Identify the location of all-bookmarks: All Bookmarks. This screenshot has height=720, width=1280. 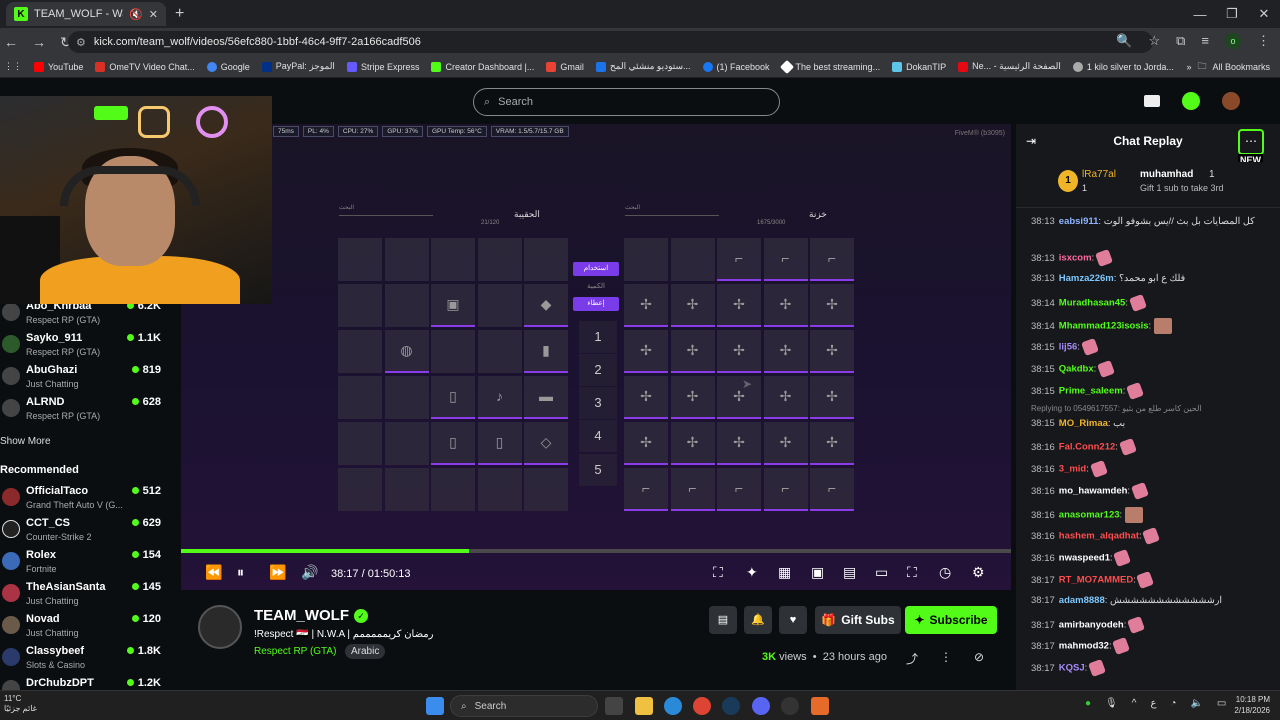
(1241, 67).